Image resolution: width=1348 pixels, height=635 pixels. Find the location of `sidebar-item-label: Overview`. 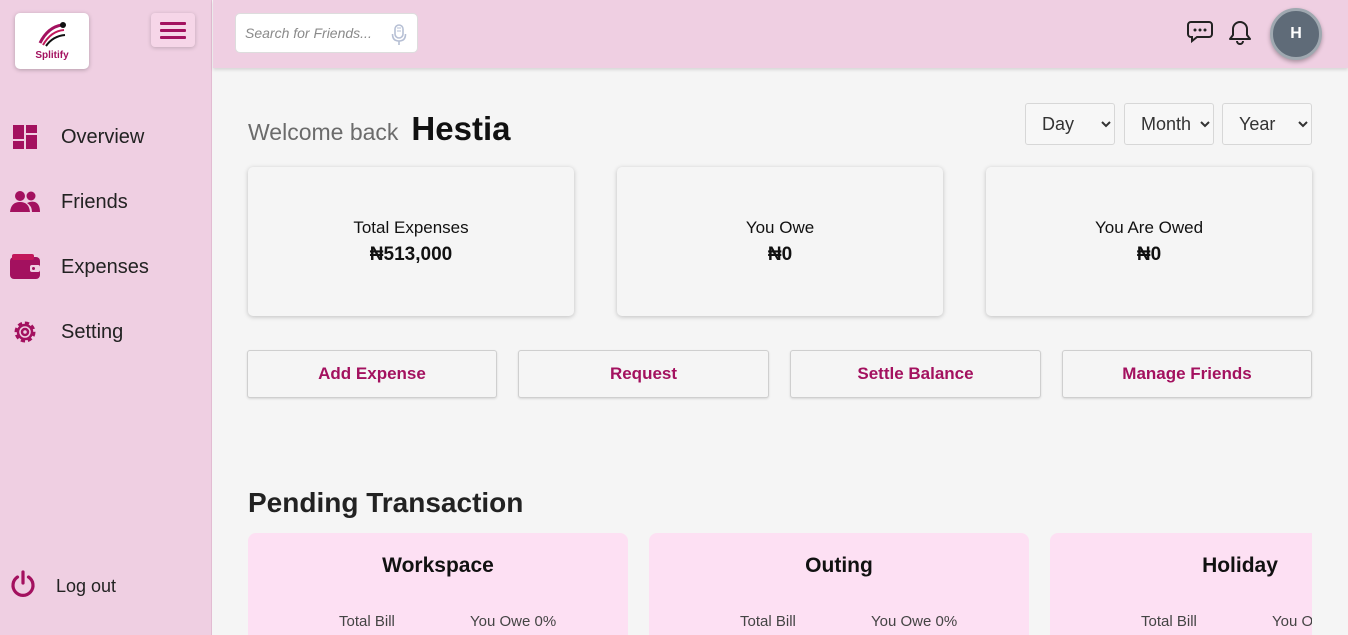

sidebar-item-label: Overview is located at coordinates (103, 136).